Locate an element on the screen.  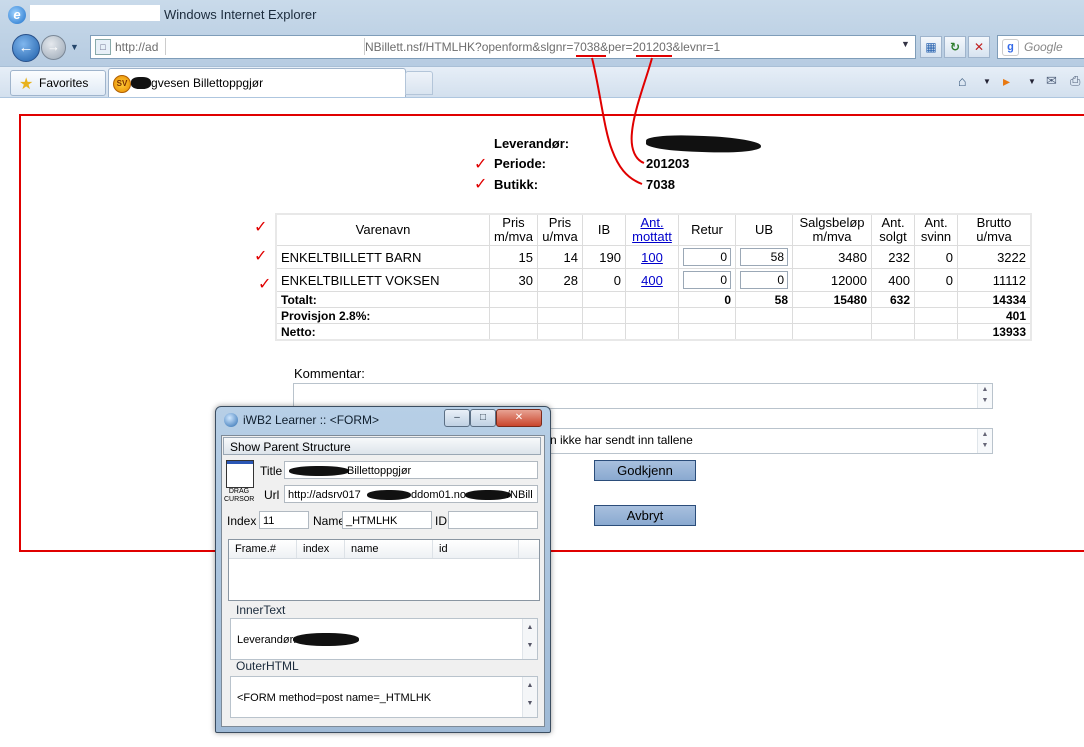
feeds-icon: ▸ is located at coordinates (1006, 81).